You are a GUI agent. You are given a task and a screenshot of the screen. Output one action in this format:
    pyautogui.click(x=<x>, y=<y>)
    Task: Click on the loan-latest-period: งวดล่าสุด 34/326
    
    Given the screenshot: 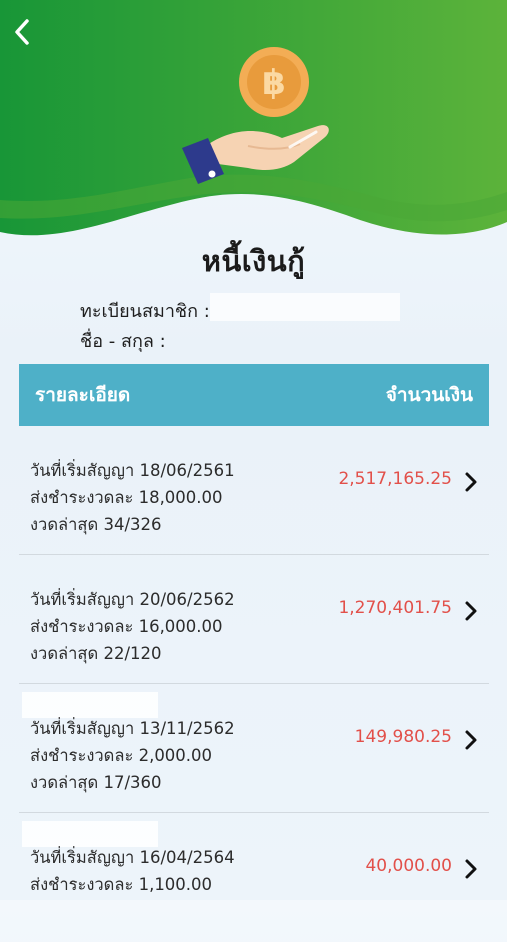 What is the action you would take?
    pyautogui.click(x=96, y=524)
    